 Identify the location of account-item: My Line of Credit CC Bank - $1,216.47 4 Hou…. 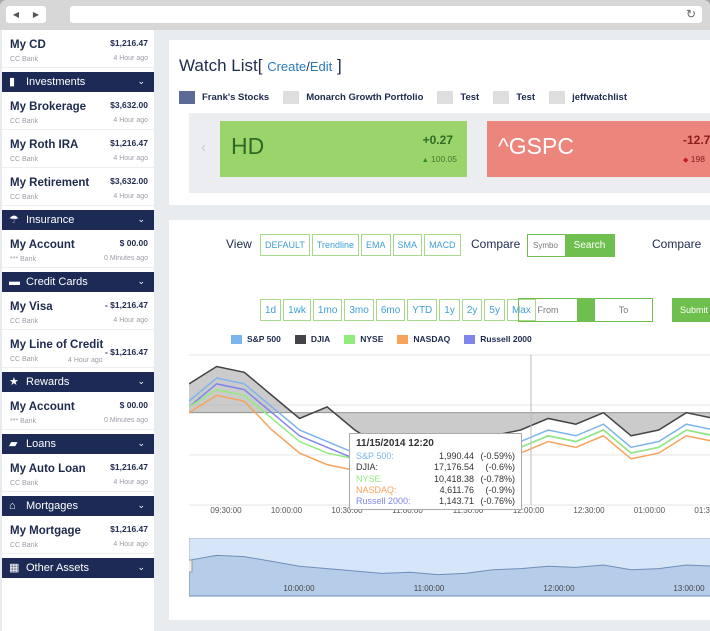
(78, 349).